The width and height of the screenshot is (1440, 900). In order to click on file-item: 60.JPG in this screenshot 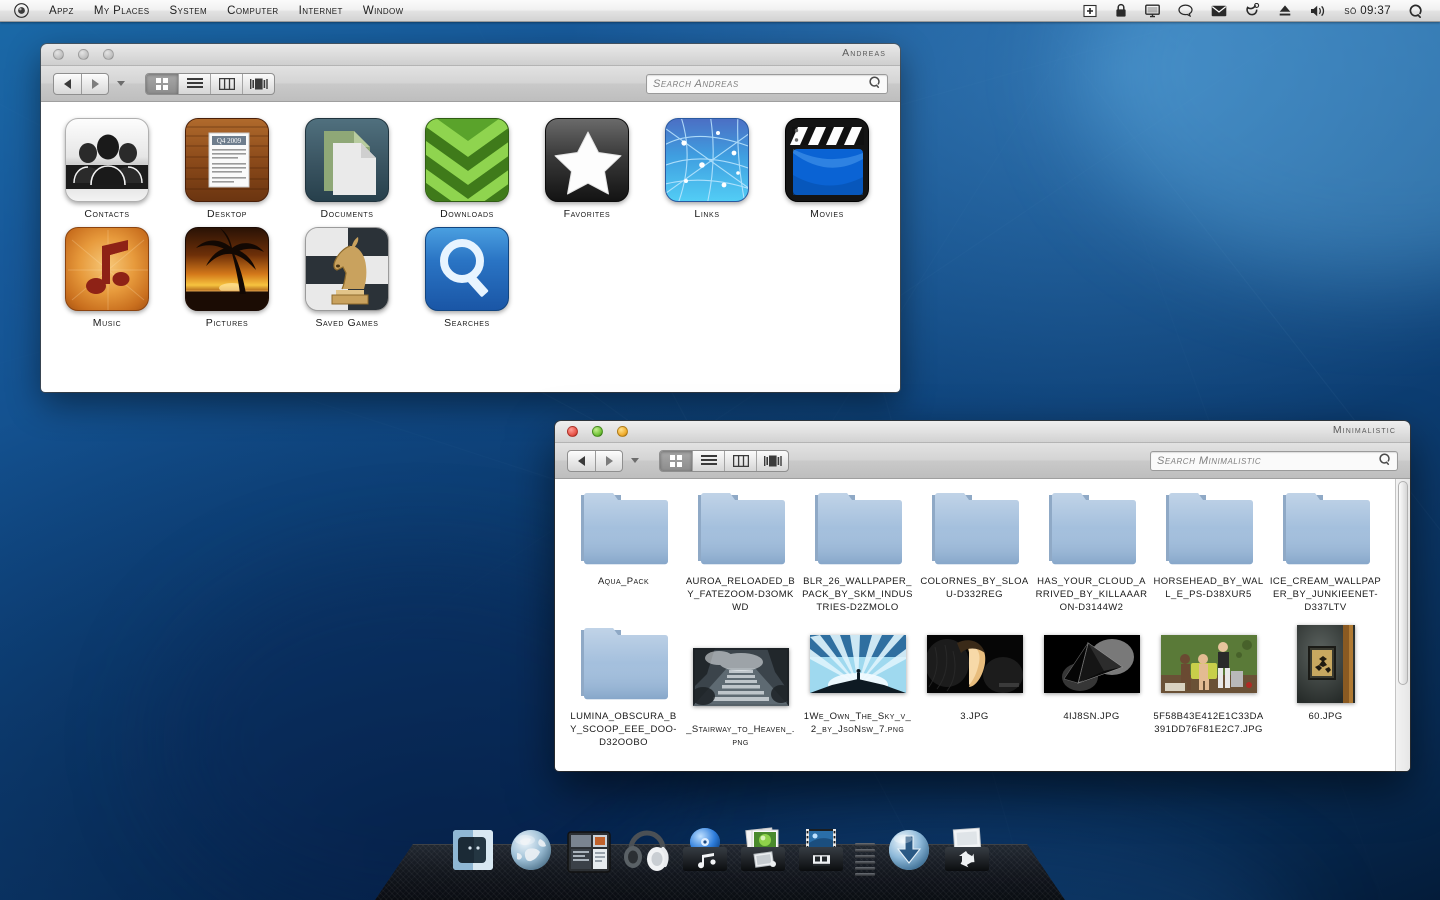, I will do `click(1325, 686)`.